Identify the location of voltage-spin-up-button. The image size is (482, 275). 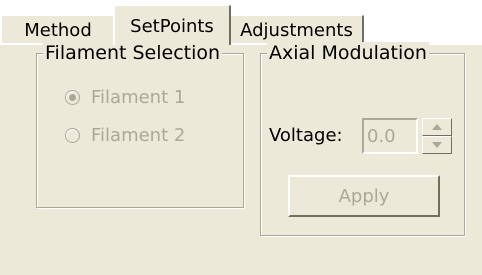
(437, 127).